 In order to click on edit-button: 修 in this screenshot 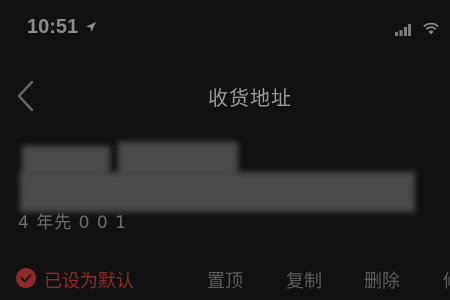, I will do `click(446, 280)`.